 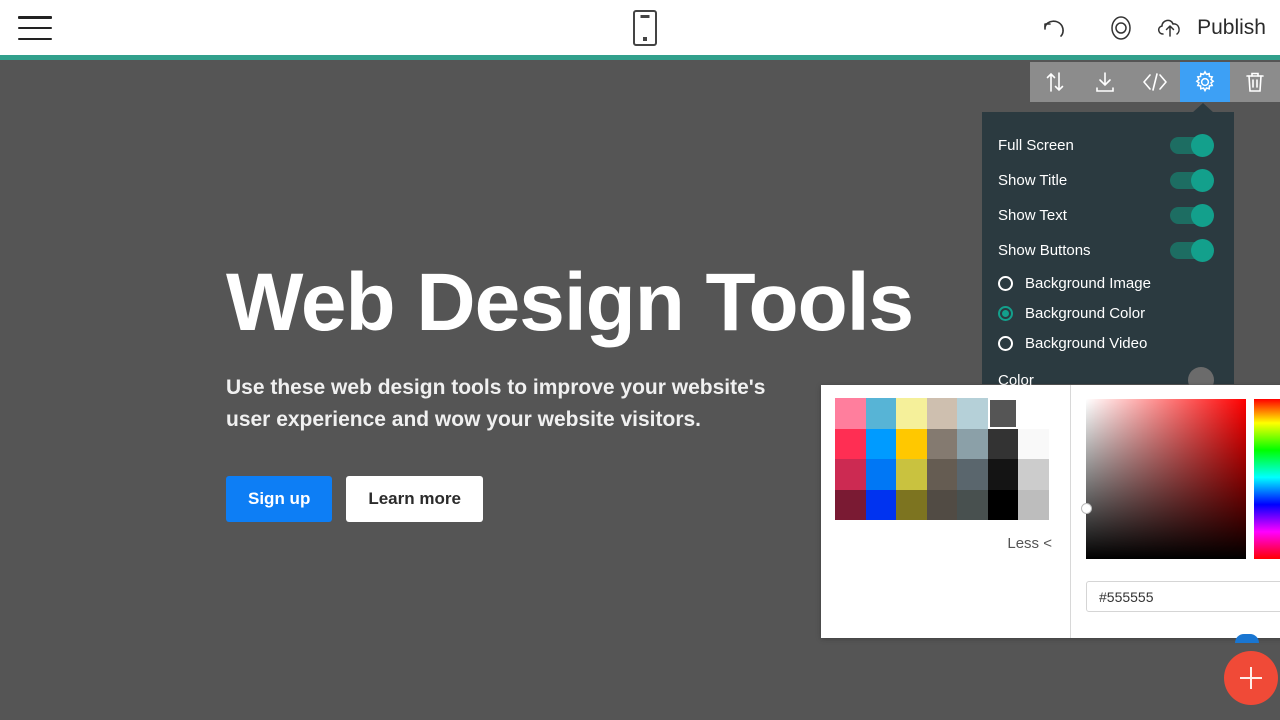 I want to click on radio-label: Background Image, so click(x=1088, y=283).